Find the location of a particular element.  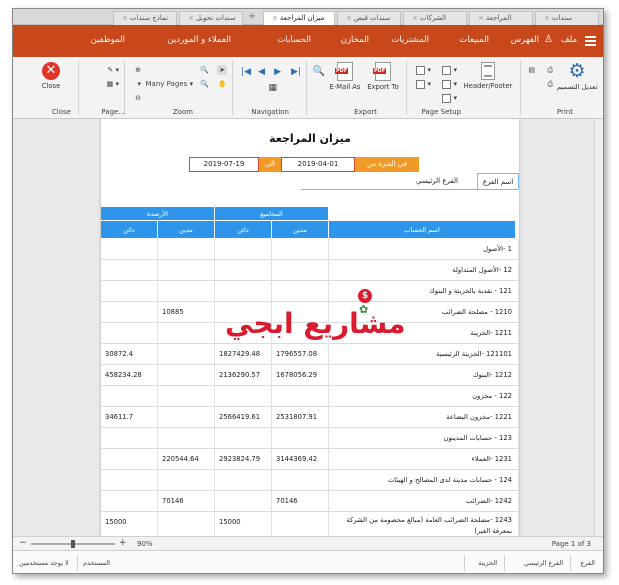

user-icon: ♙ is located at coordinates (548, 39).